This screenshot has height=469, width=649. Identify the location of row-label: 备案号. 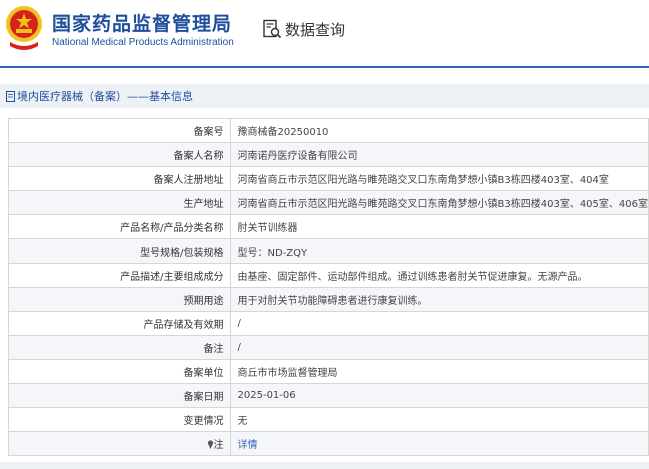
(119, 130).